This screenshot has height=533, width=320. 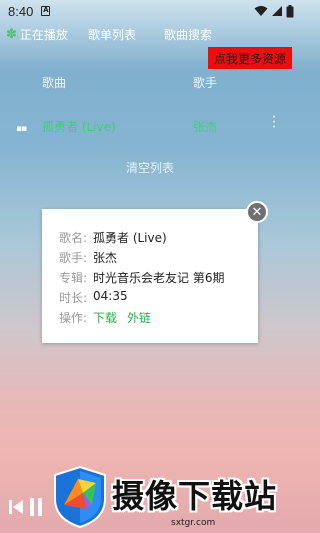 I want to click on playing-indicator-icon: ▪▪, so click(x=21, y=129).